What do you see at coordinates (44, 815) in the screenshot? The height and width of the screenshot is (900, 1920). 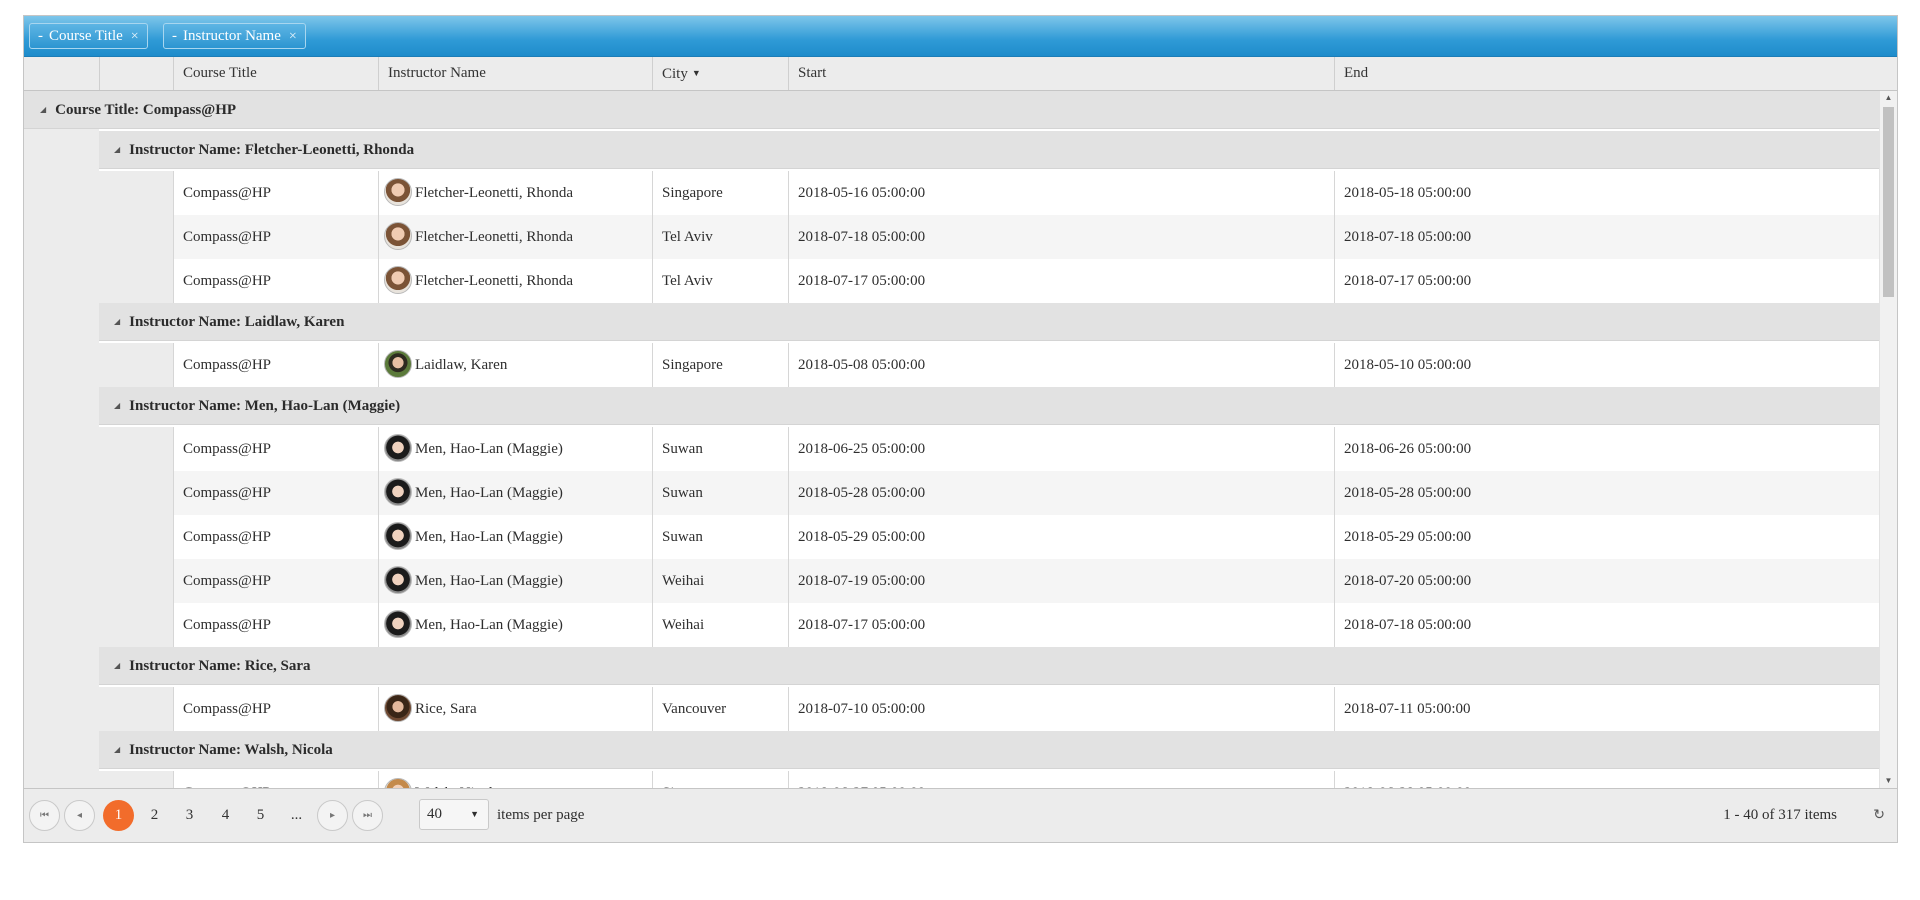 I see `first-page-button: ⏮` at bounding box center [44, 815].